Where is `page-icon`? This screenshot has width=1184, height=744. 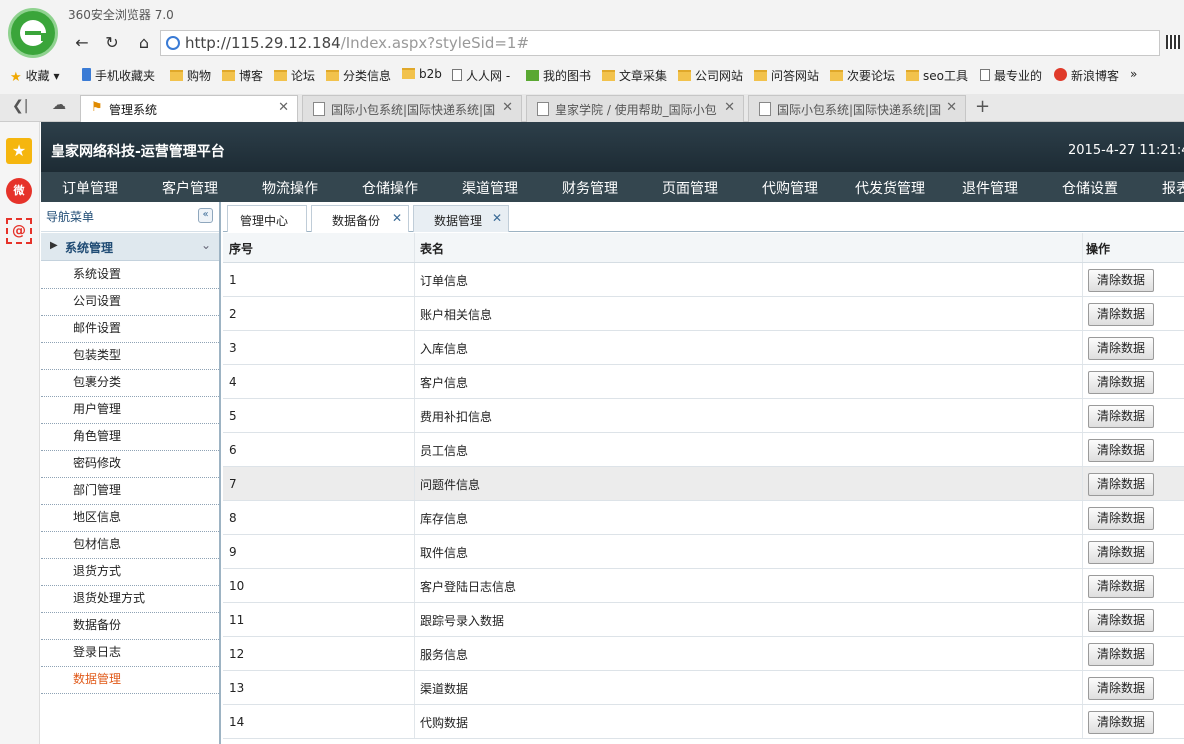 page-icon is located at coordinates (985, 75).